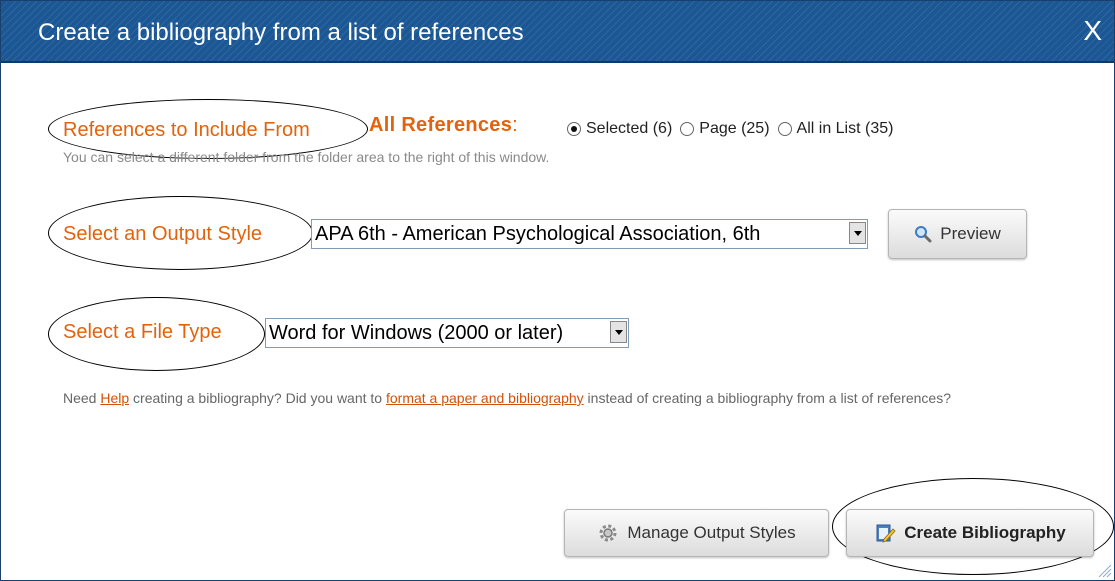 The width and height of the screenshot is (1115, 581). I want to click on references-source: All References:, so click(443, 125).